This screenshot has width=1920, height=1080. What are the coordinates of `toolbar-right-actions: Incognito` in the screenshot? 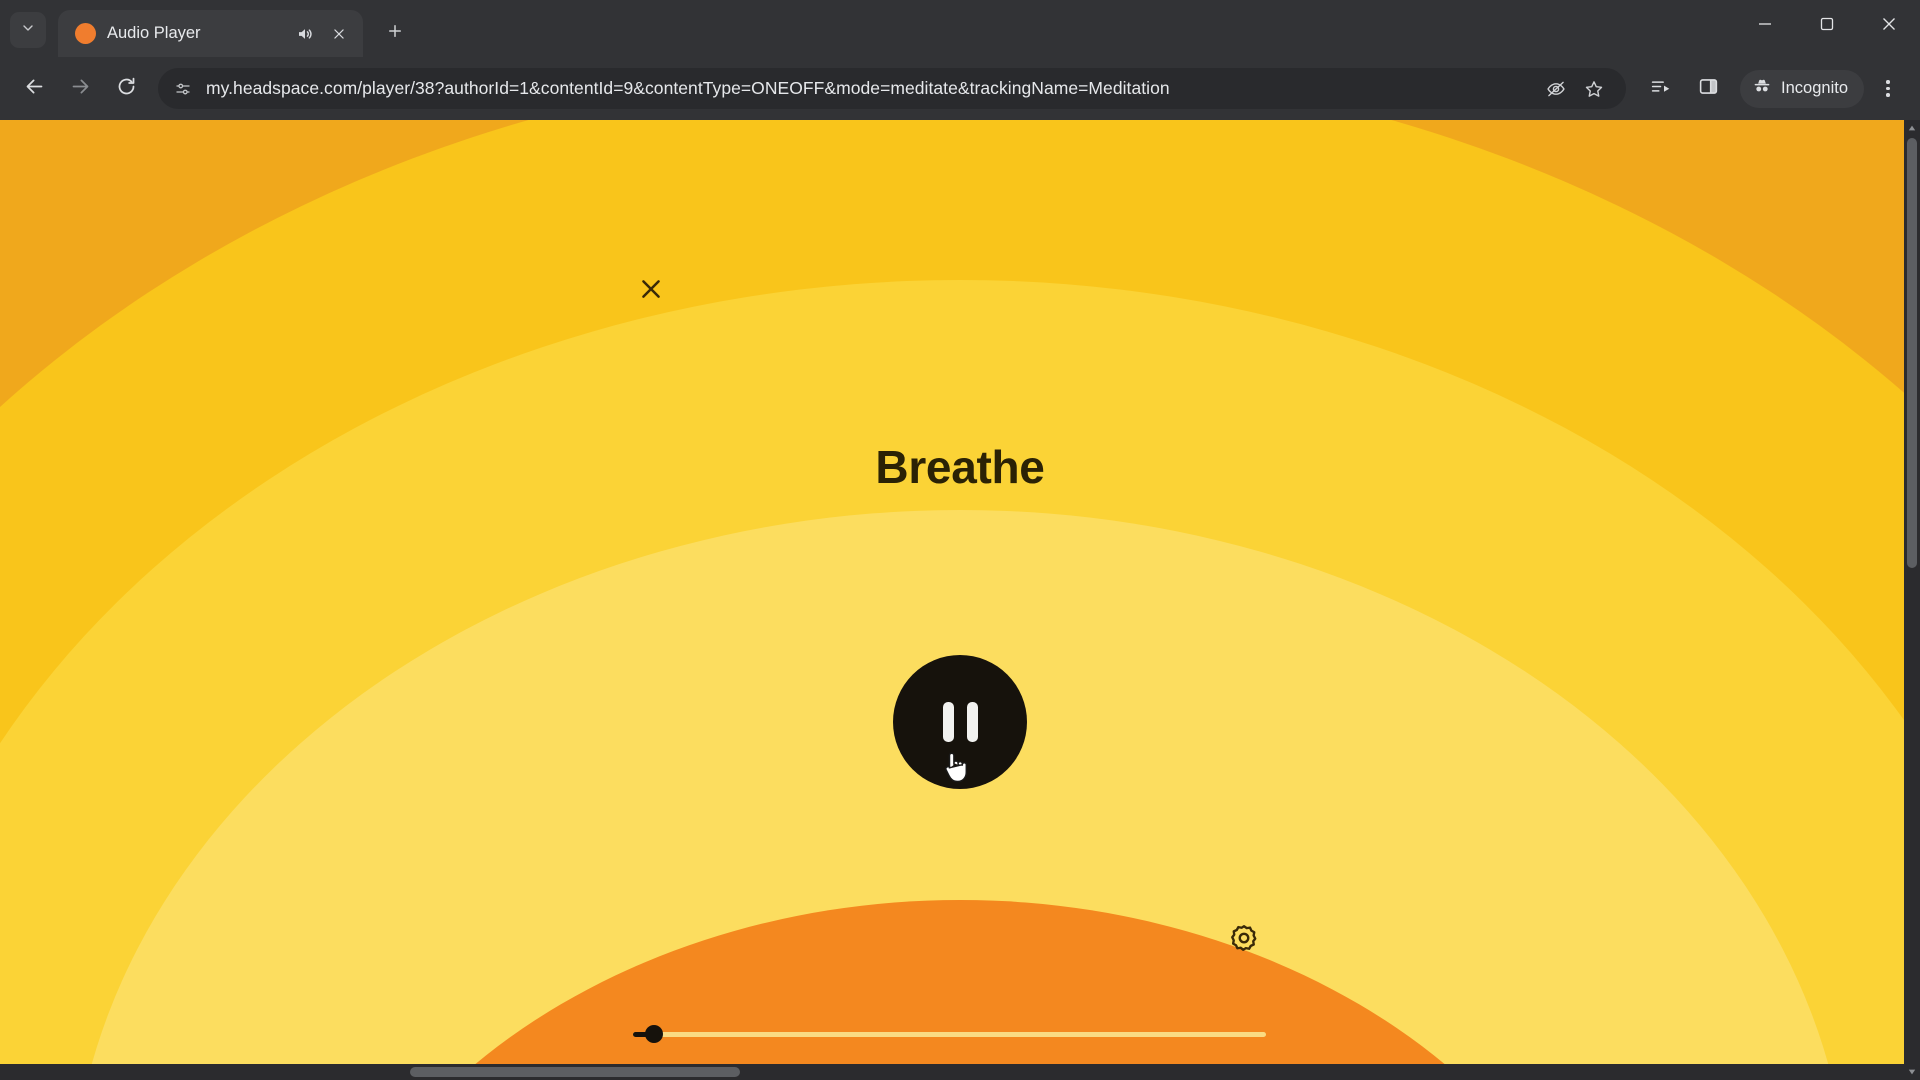 It's located at (1773, 89).